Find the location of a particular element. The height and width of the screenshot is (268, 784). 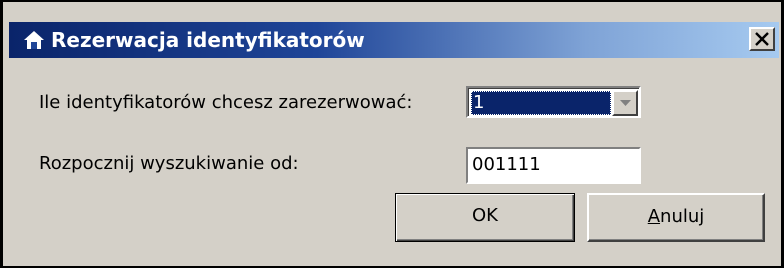

count-select: 1 is located at coordinates (553, 102).